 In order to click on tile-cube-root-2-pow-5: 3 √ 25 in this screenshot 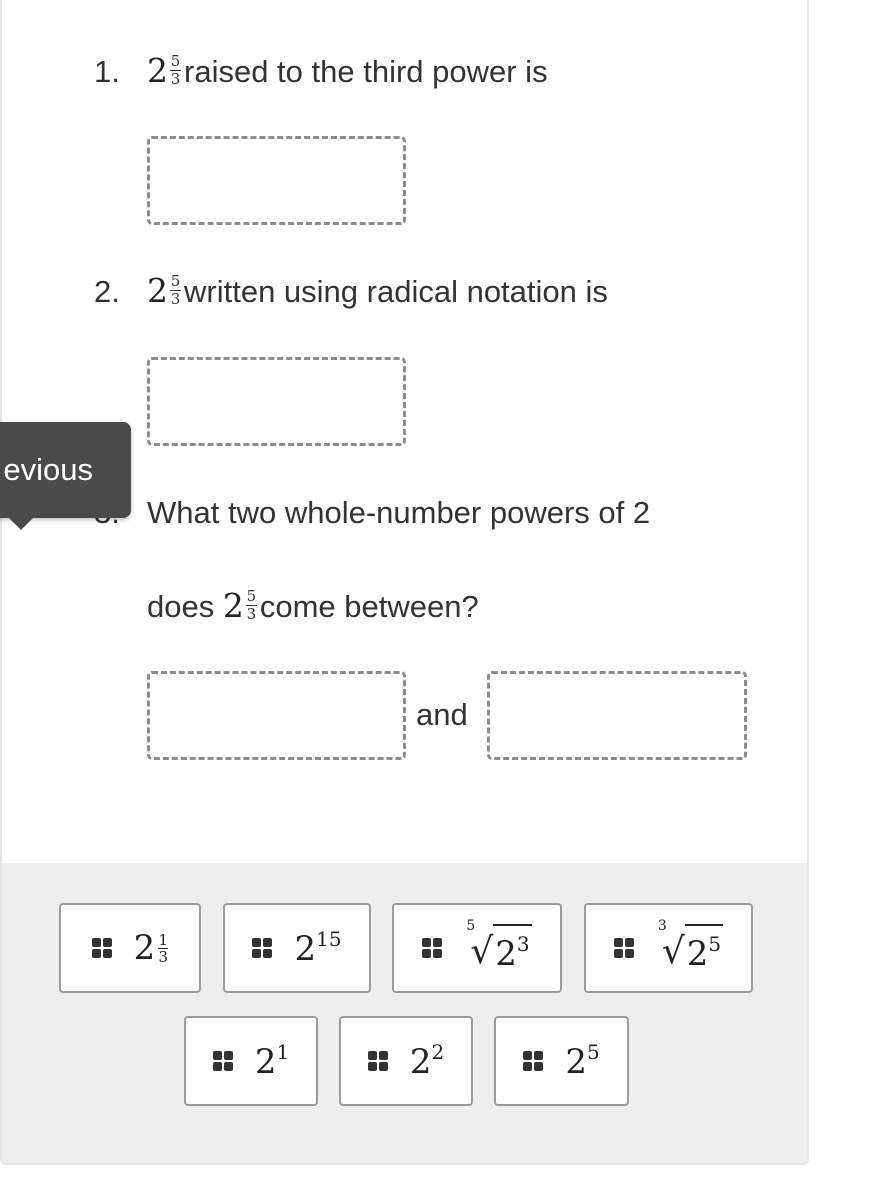, I will do `click(668, 948)`.